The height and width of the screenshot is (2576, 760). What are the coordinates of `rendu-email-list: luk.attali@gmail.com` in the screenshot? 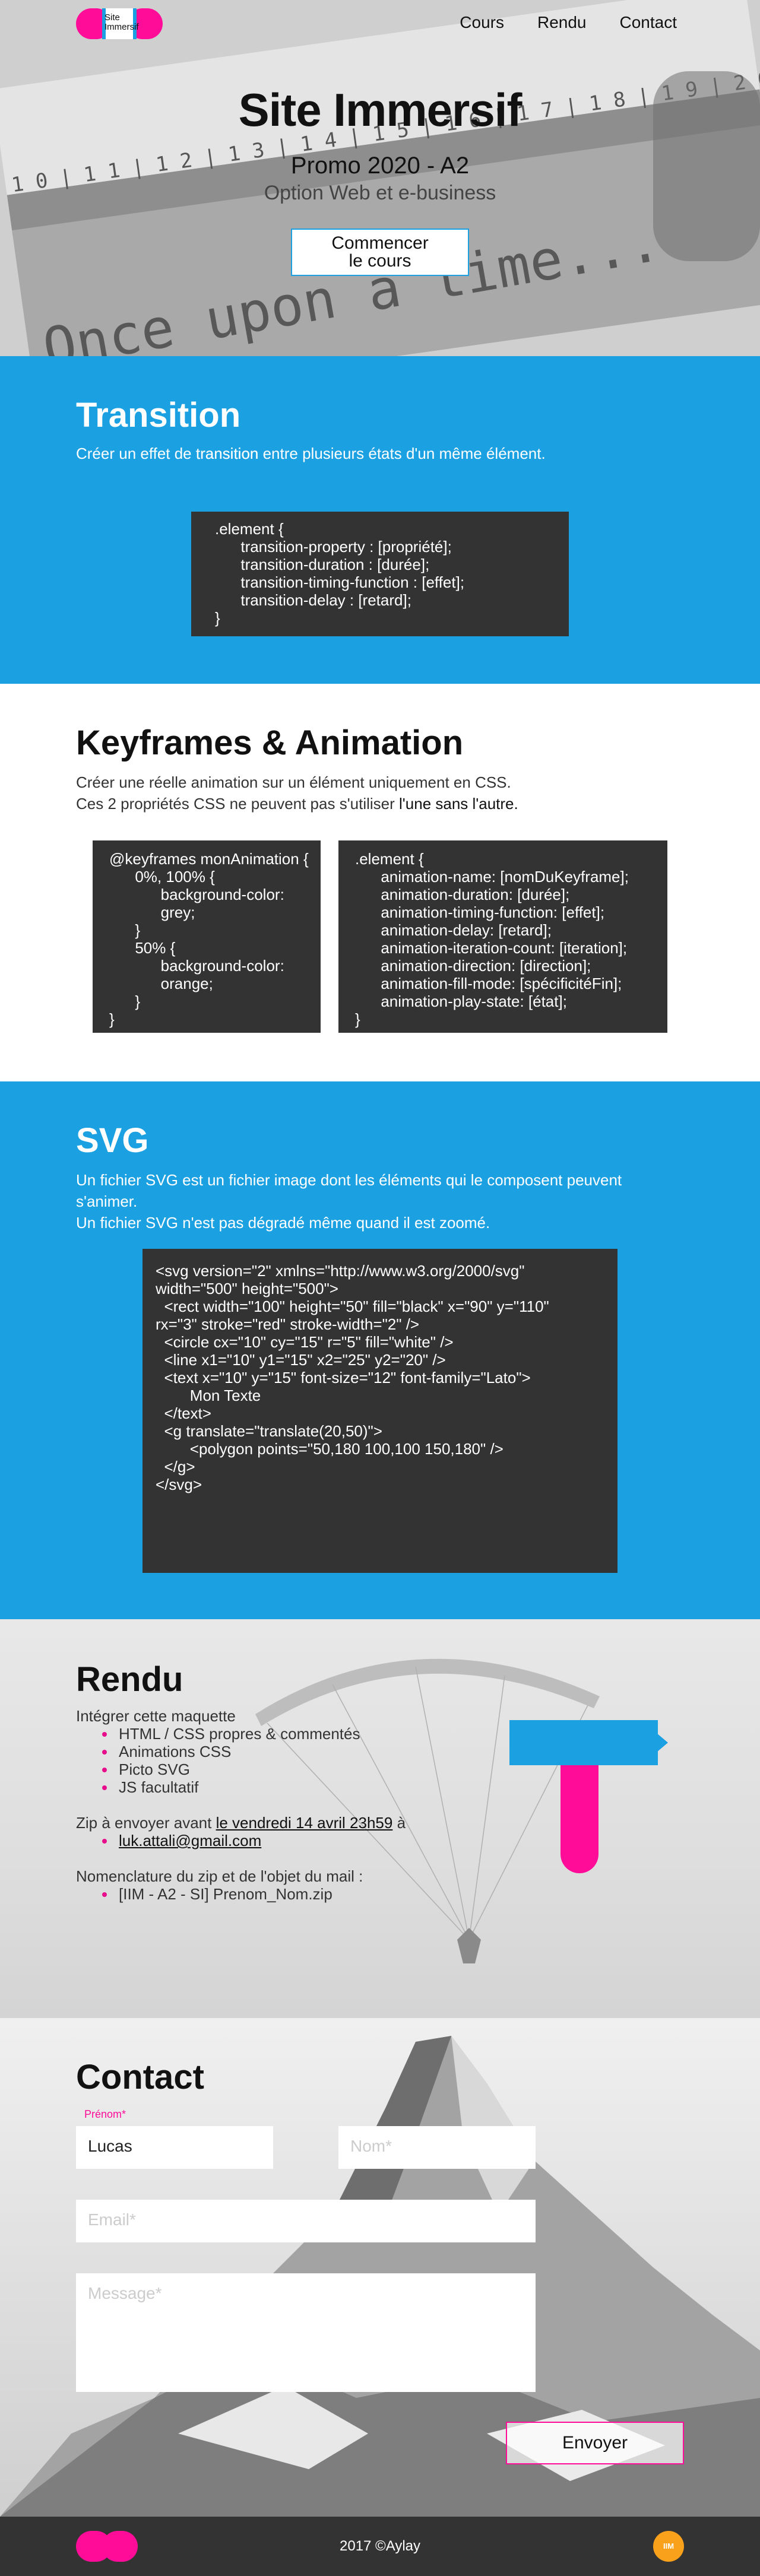 It's located at (254, 1840).